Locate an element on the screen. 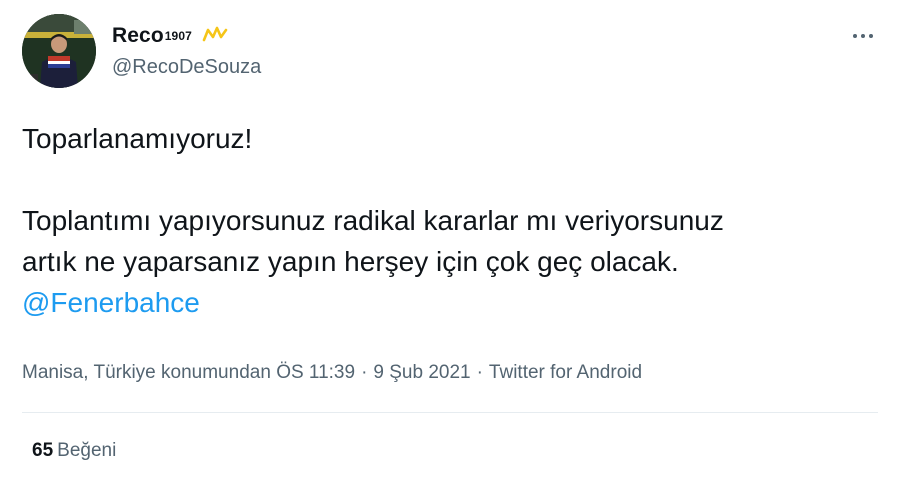 The height and width of the screenshot is (486, 900). divider is located at coordinates (450, 412).